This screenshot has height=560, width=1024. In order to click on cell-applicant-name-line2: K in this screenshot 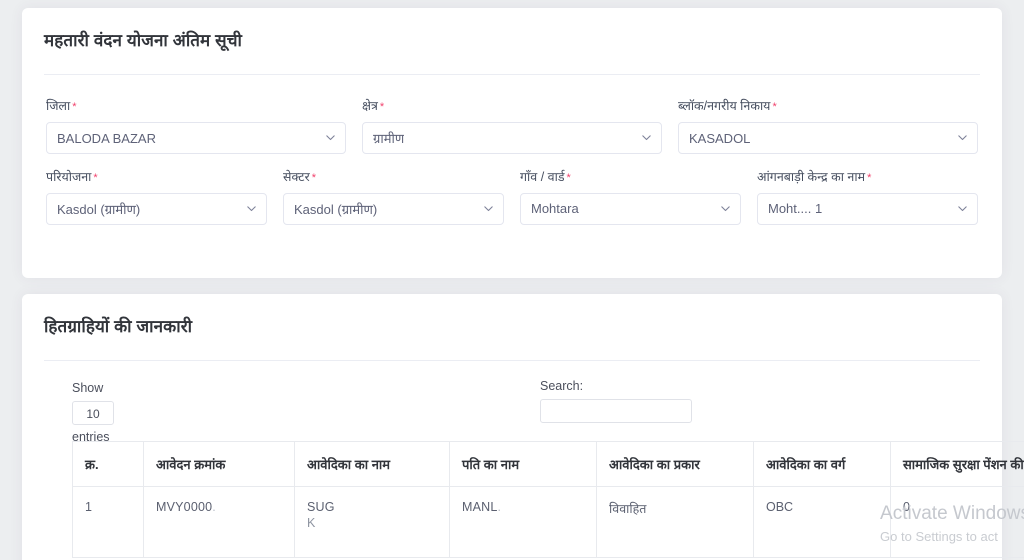, I will do `click(311, 523)`.